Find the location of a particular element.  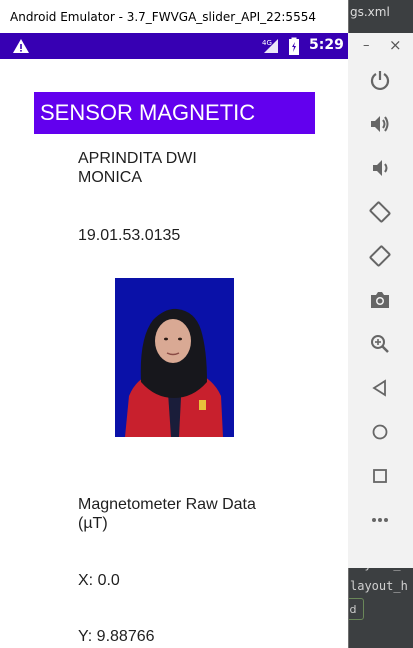

app-title-bar: SENSOR MAGNETIC is located at coordinates (174, 113).